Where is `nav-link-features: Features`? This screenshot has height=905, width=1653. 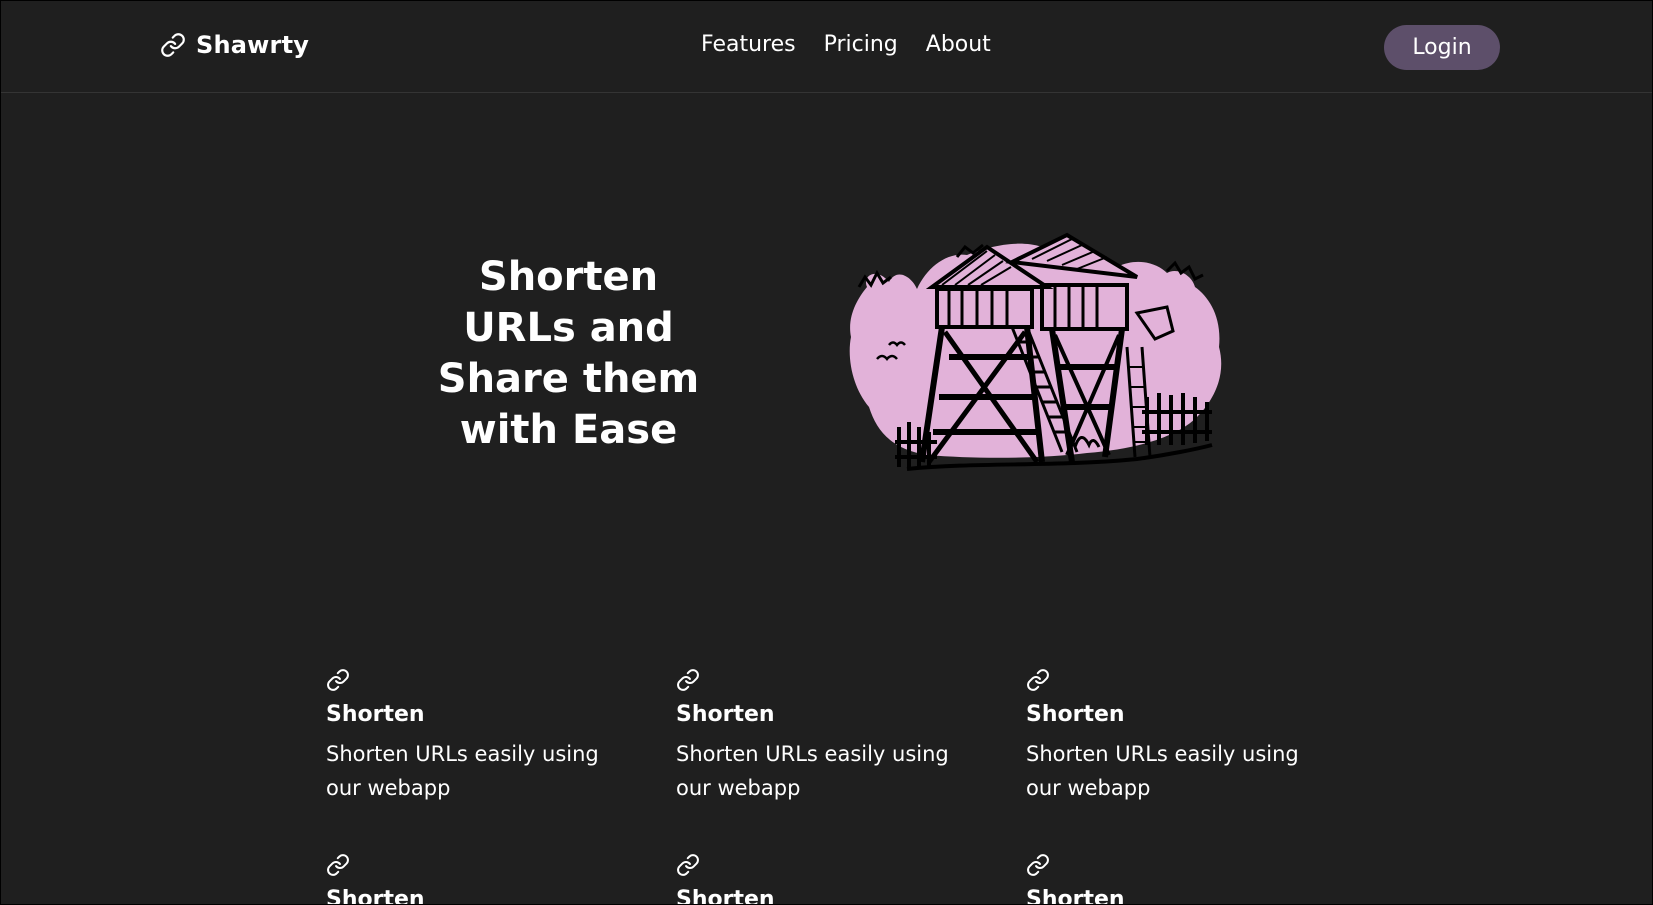
nav-link-features: Features is located at coordinates (748, 44).